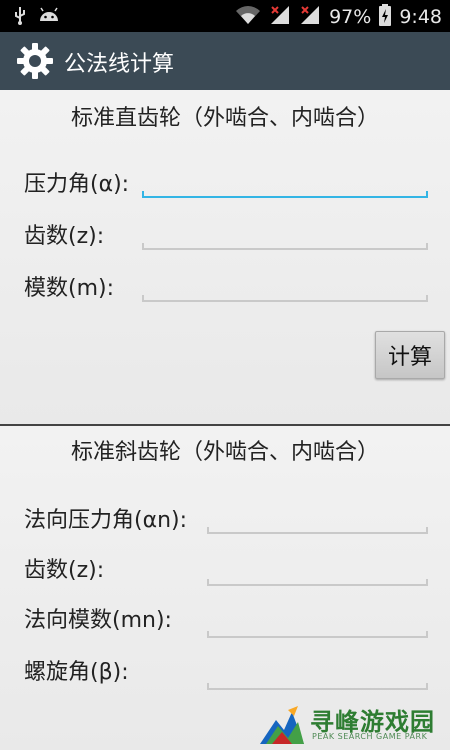 The image size is (450, 750). I want to click on pressure-angle-input, so click(285, 180).